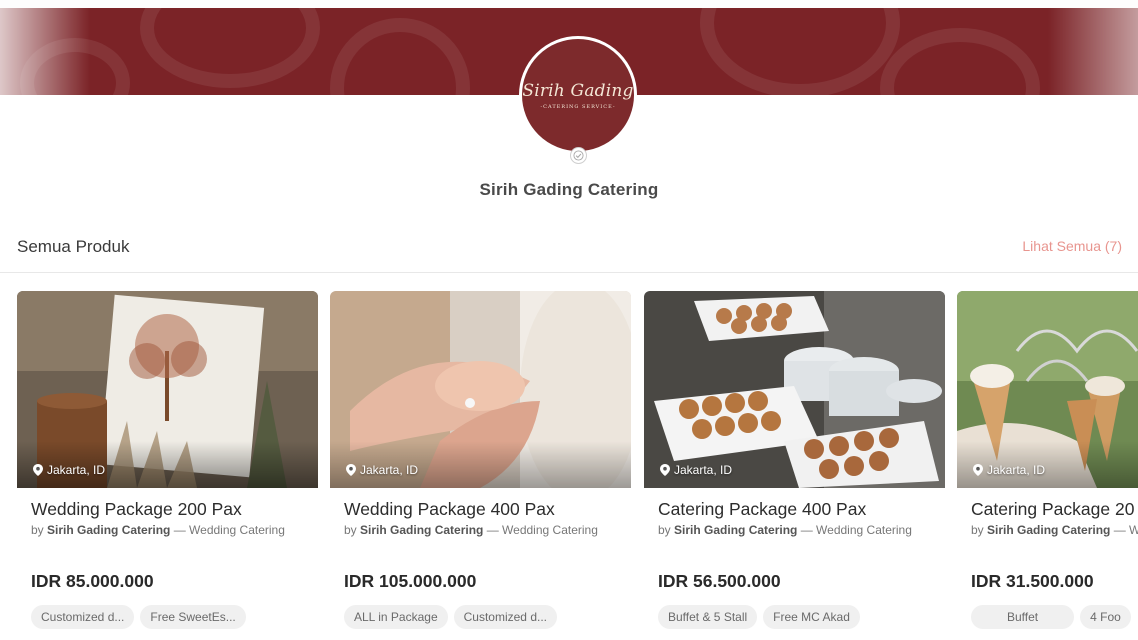 This screenshot has height=640, width=1138. I want to click on see-all-link: Lihat Semua (7), so click(1072, 246).